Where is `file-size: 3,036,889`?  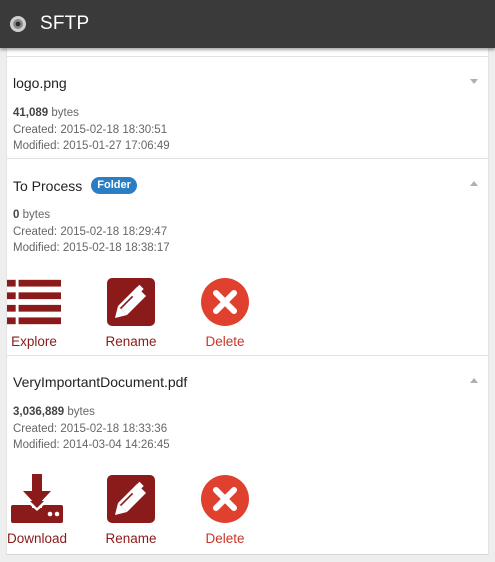 file-size: 3,036,889 is located at coordinates (39, 412).